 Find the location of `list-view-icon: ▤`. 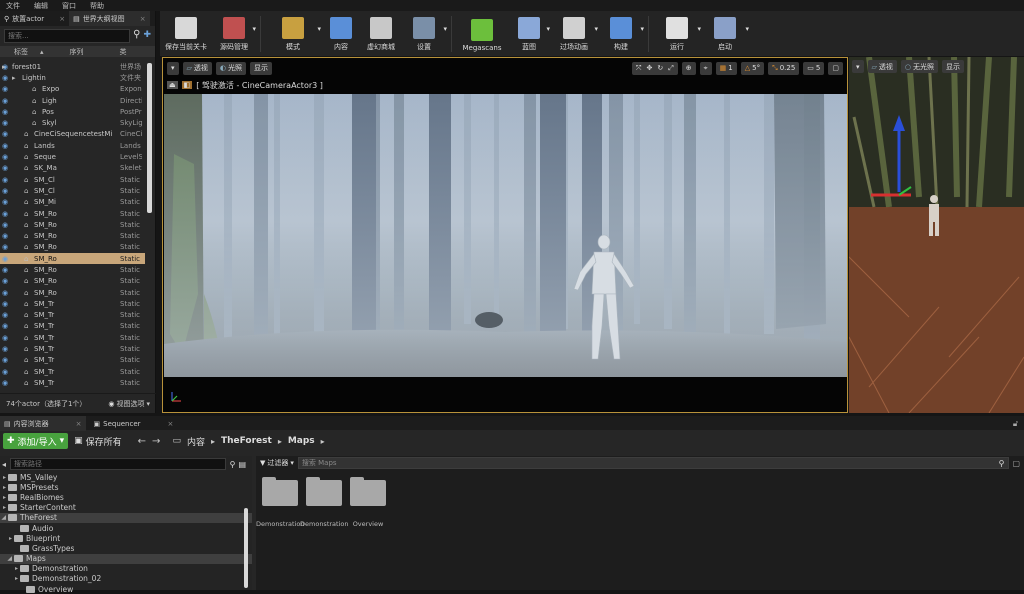

list-view-icon: ▤ is located at coordinates (242, 464).